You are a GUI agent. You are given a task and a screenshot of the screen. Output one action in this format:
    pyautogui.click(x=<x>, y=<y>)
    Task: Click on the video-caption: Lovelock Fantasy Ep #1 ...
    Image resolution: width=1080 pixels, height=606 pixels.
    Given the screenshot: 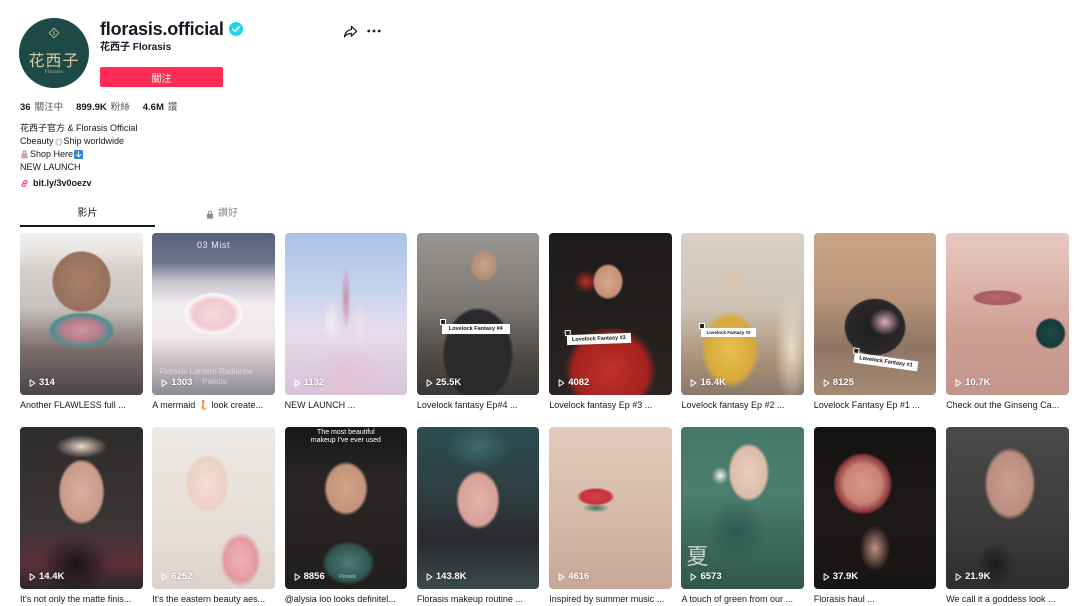 What is the action you would take?
    pyautogui.click(x=875, y=405)
    